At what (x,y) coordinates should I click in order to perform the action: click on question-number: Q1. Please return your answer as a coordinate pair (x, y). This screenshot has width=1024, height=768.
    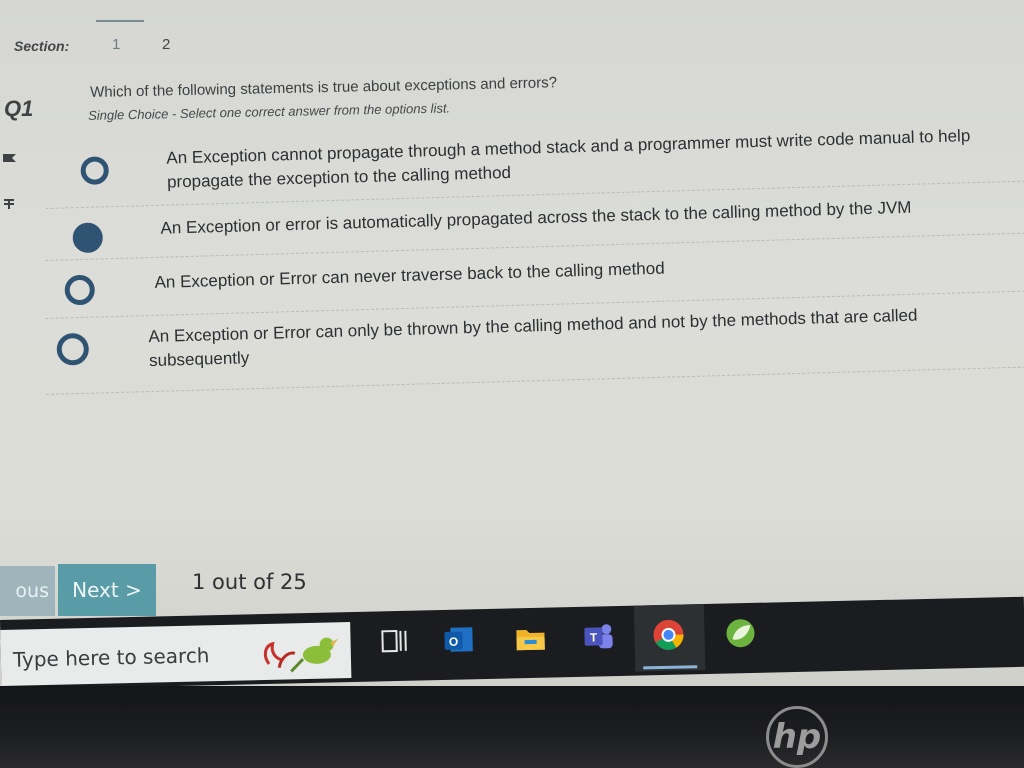
    Looking at the image, I should click on (19, 108).